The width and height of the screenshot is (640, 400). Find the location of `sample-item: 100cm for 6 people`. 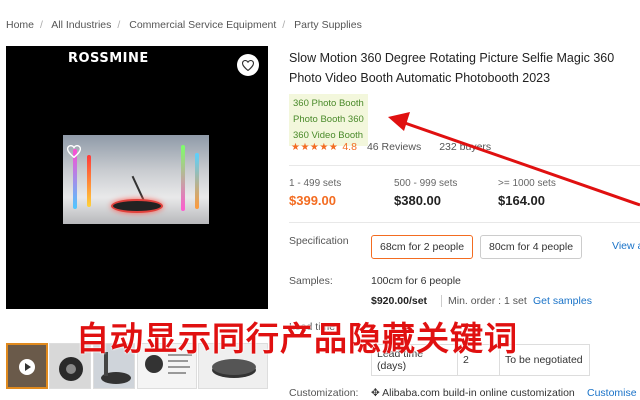

sample-item: 100cm for 6 people is located at coordinates (416, 281).